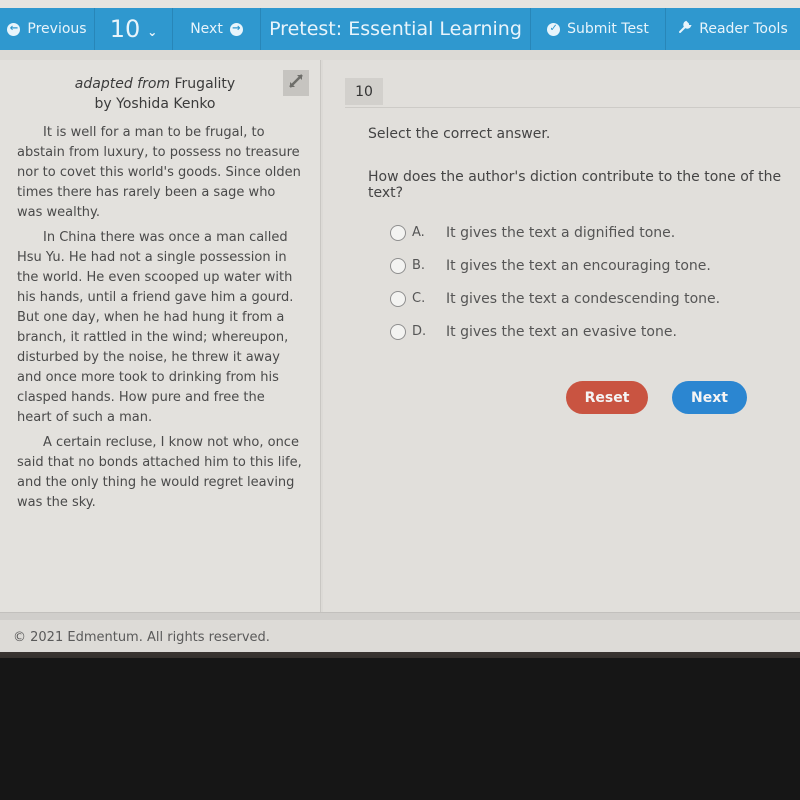 Image resolution: width=800 pixels, height=800 pixels. I want to click on test-title: Pretest: Essential Learning, so click(396, 29).